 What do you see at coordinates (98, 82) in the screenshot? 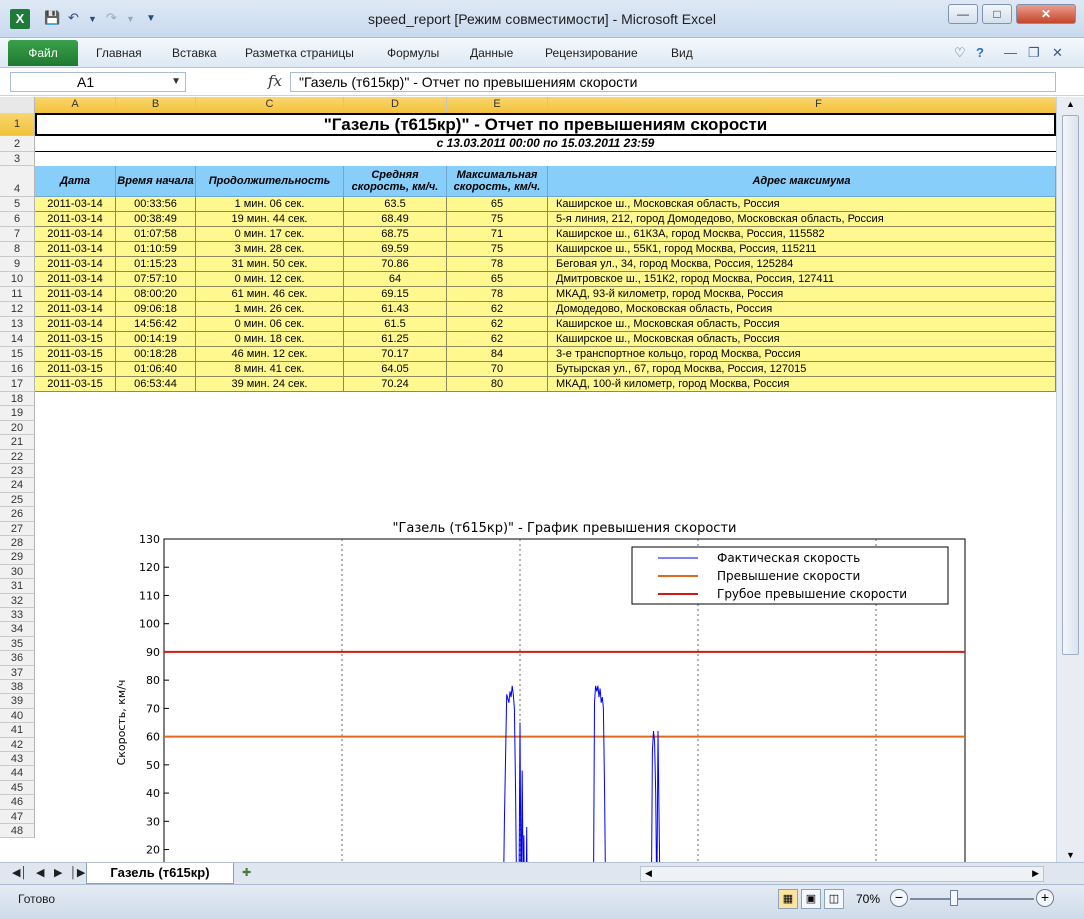
I see `name-box: A1 ▼` at bounding box center [98, 82].